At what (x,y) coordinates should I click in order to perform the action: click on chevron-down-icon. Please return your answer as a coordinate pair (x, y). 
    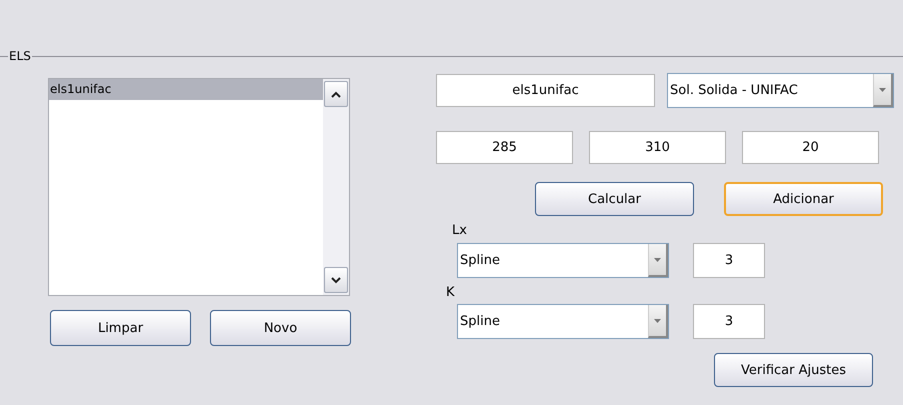
    Looking at the image, I should click on (336, 280).